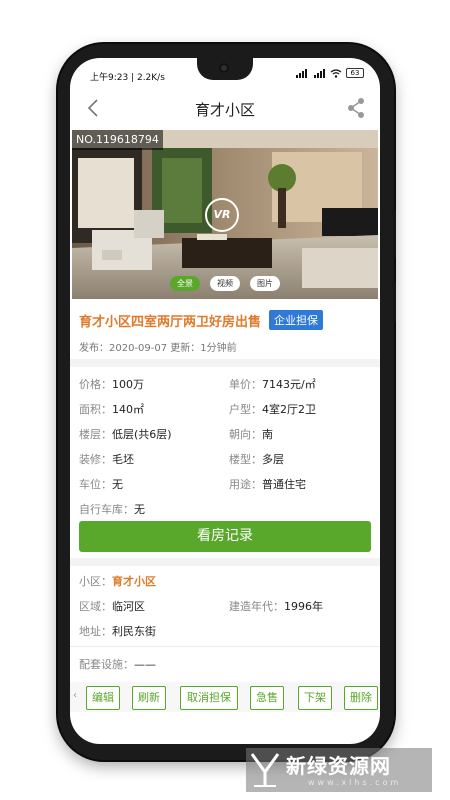 This screenshot has width=450, height=800. Describe the element at coordinates (251, 434) in the screenshot. I see `detail-orientation: 朝向：南` at that location.